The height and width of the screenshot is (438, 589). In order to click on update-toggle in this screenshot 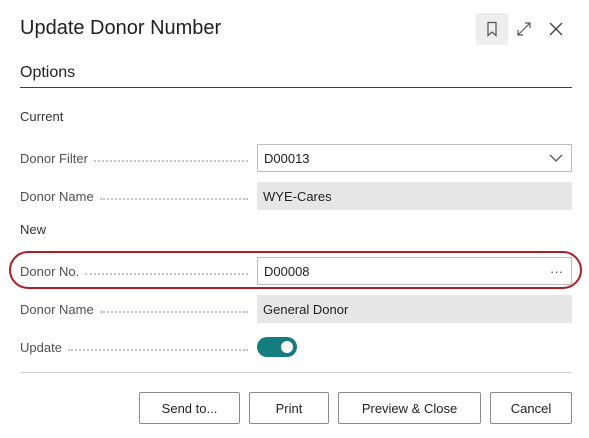, I will do `click(277, 347)`.